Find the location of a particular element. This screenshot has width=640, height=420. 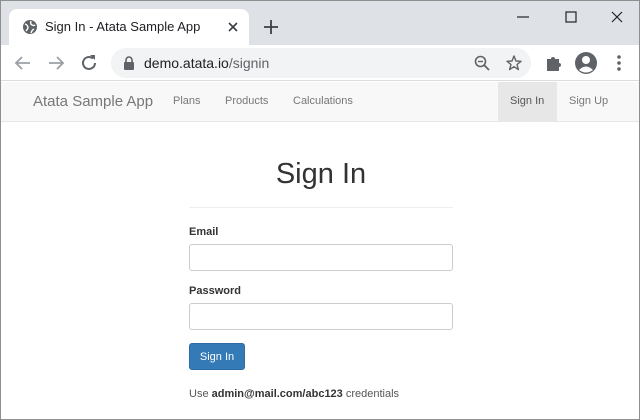

arrow-right-icon is located at coordinates (56, 63).